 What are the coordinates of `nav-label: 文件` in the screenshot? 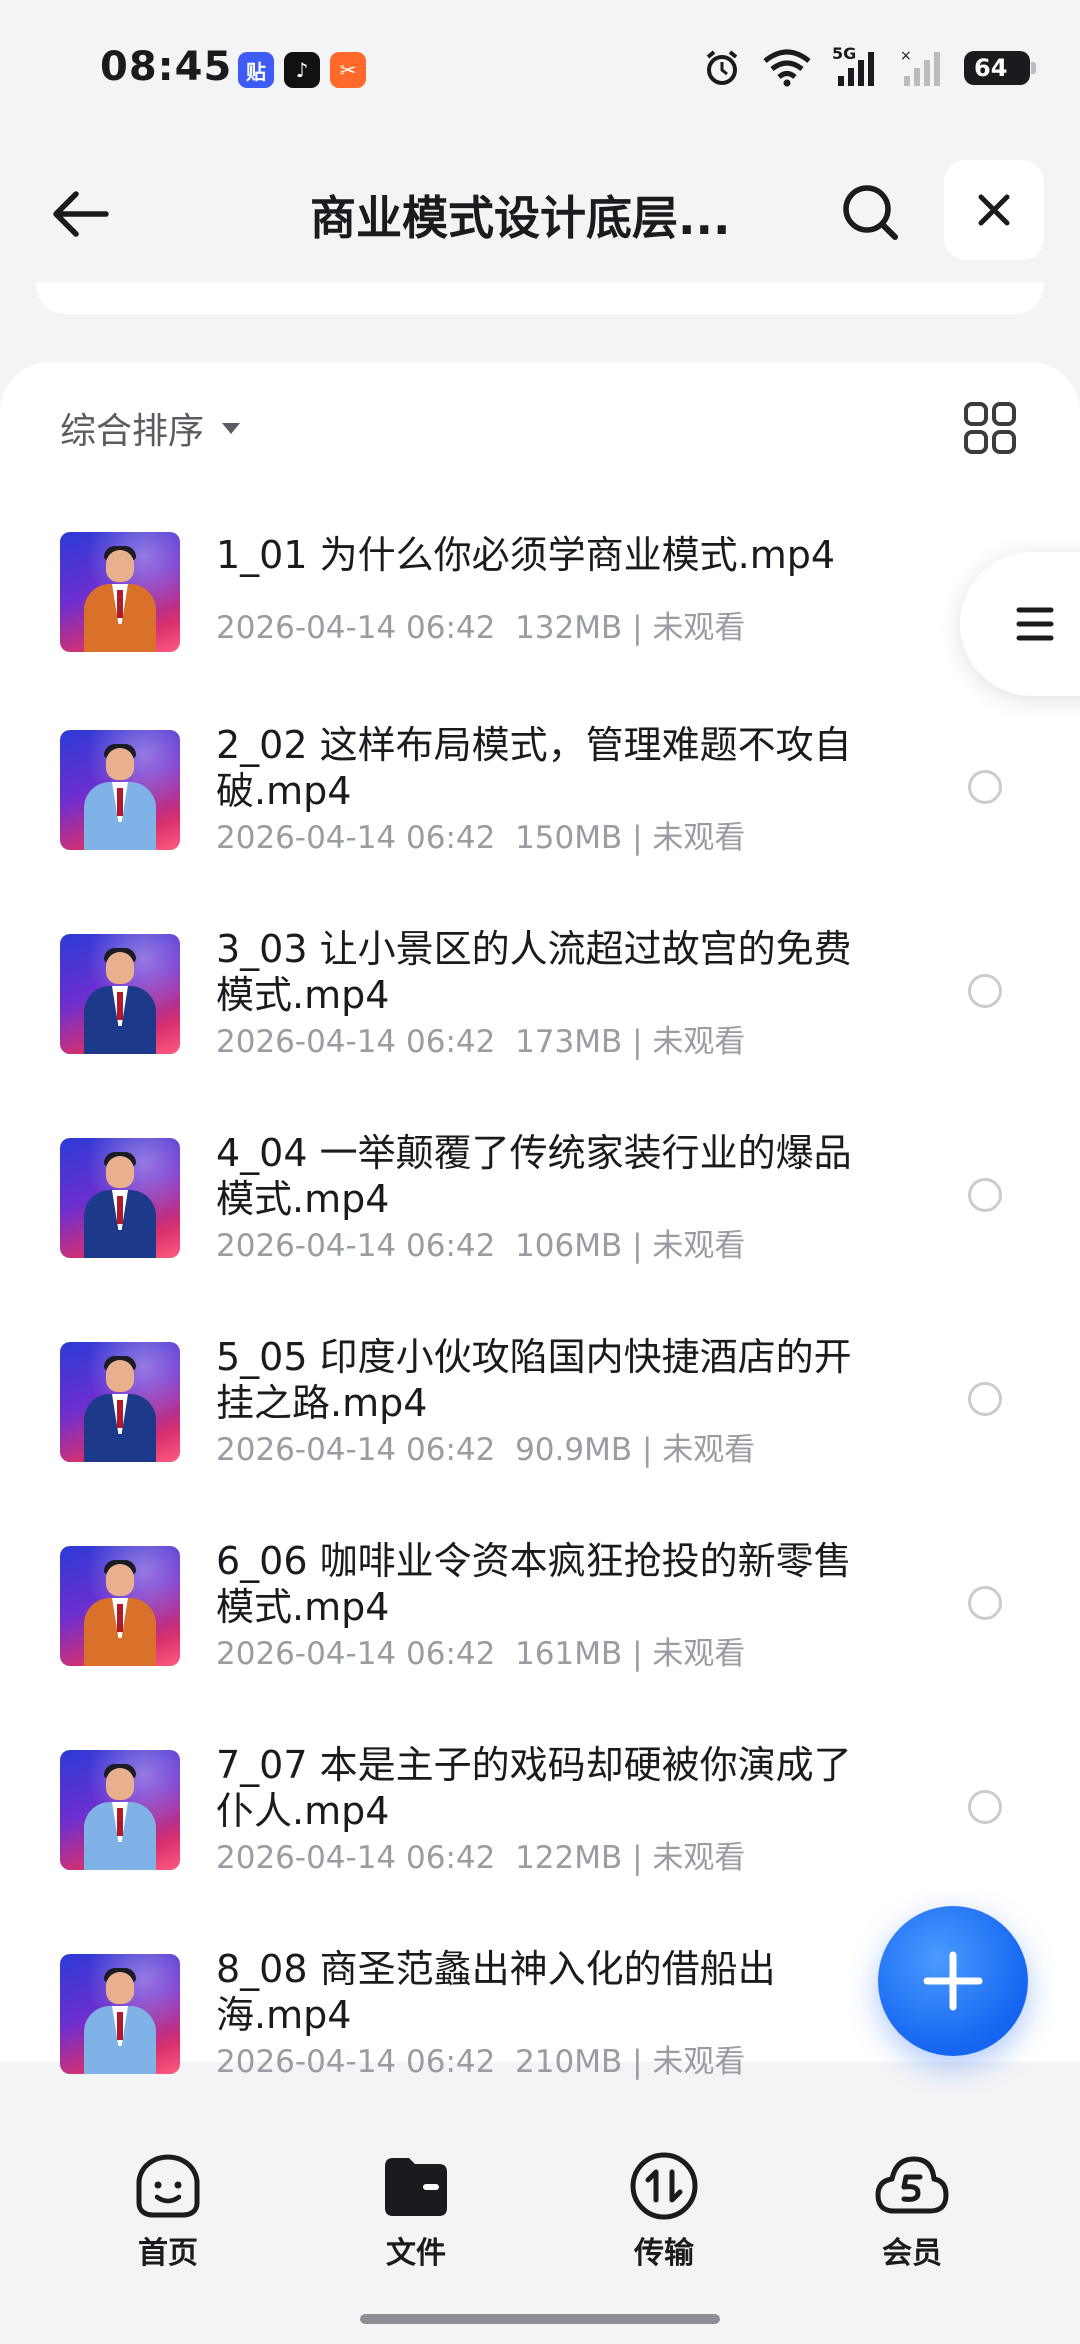 It's located at (416, 2253).